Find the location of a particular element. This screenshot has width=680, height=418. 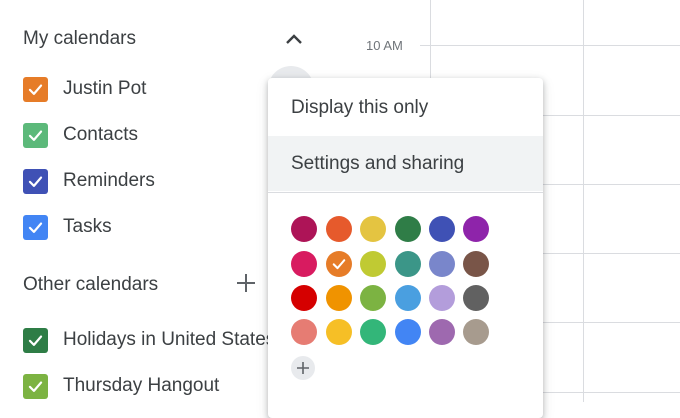

calendar-item: Holidays in United States is located at coordinates (149, 340).